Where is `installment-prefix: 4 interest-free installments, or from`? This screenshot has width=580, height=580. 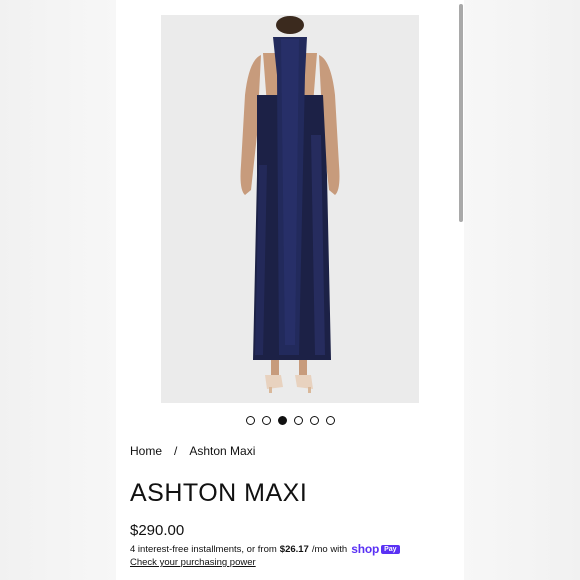
installment-prefix: 4 interest-free installments, or from is located at coordinates (203, 549).